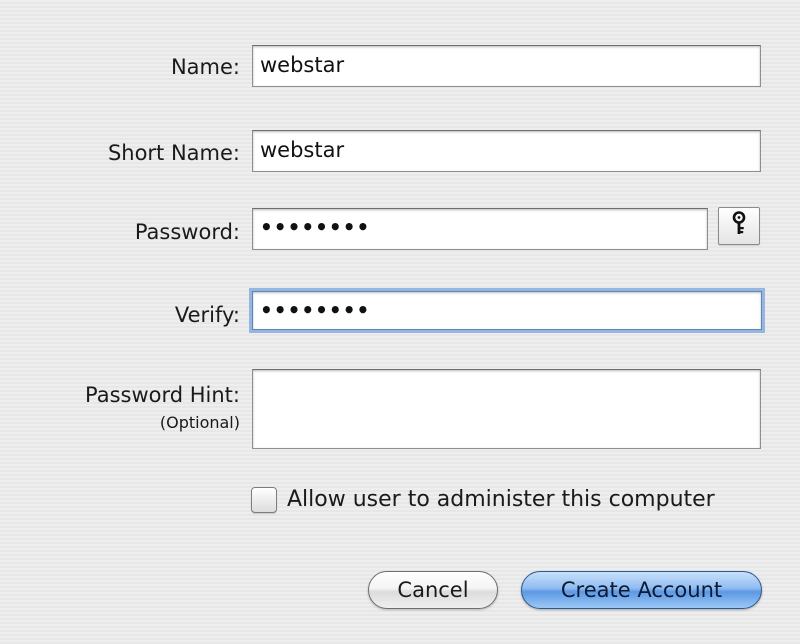 The height and width of the screenshot is (644, 800). Describe the element at coordinates (173, 153) in the screenshot. I see `short-name-label: Short Name:` at that location.